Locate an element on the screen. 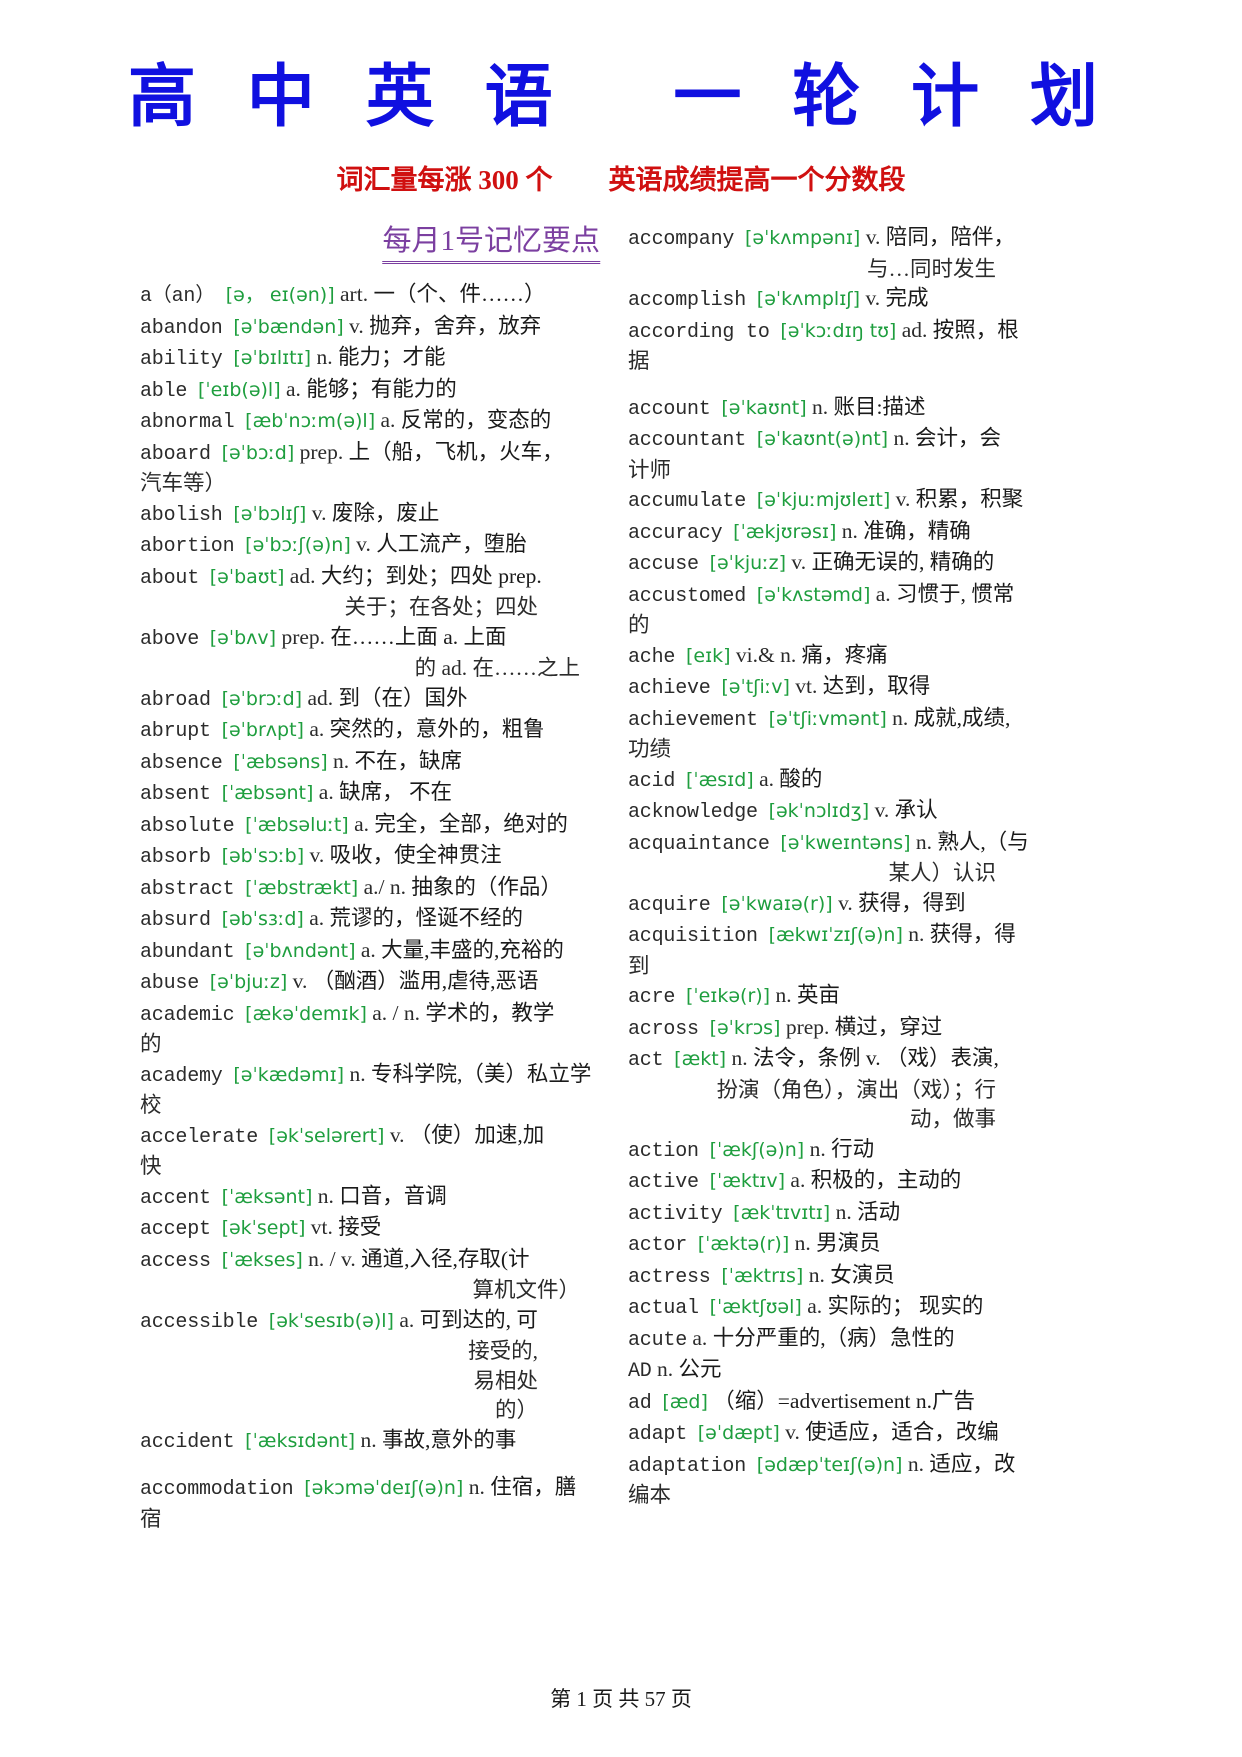  subtitle-left: 词汇量每涨 300 个 is located at coordinates (444, 180).